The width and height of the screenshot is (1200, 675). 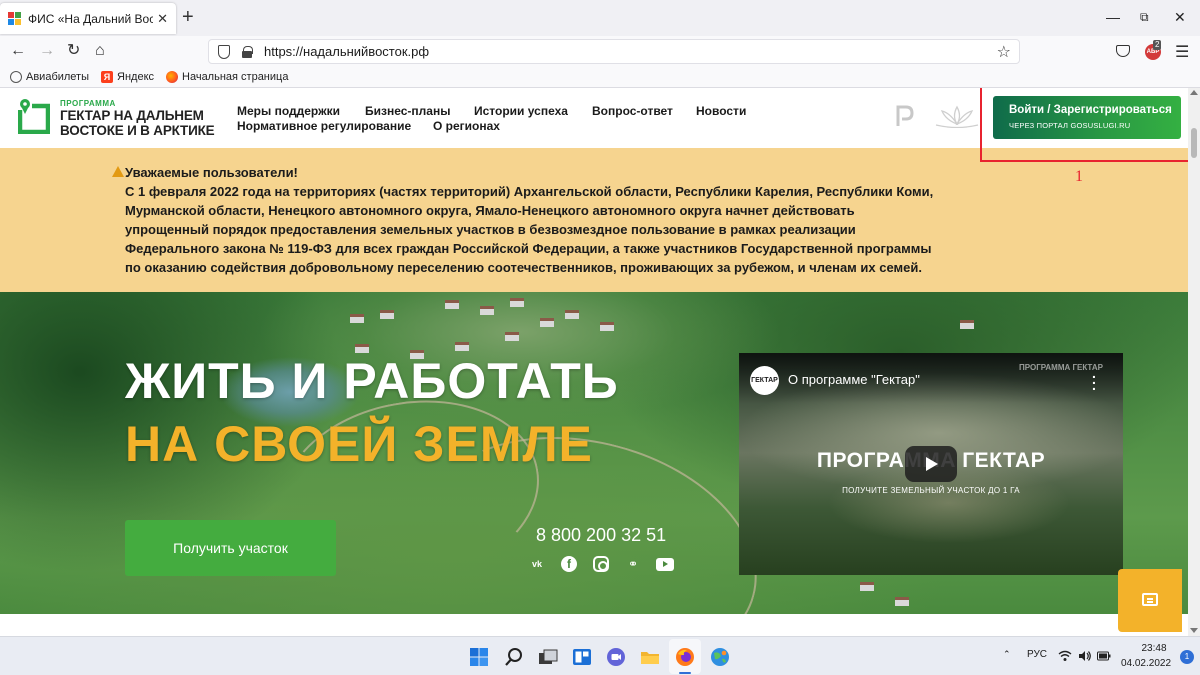 I want to click on nav-business-plans: Бизнес-планы, so click(x=407, y=111).